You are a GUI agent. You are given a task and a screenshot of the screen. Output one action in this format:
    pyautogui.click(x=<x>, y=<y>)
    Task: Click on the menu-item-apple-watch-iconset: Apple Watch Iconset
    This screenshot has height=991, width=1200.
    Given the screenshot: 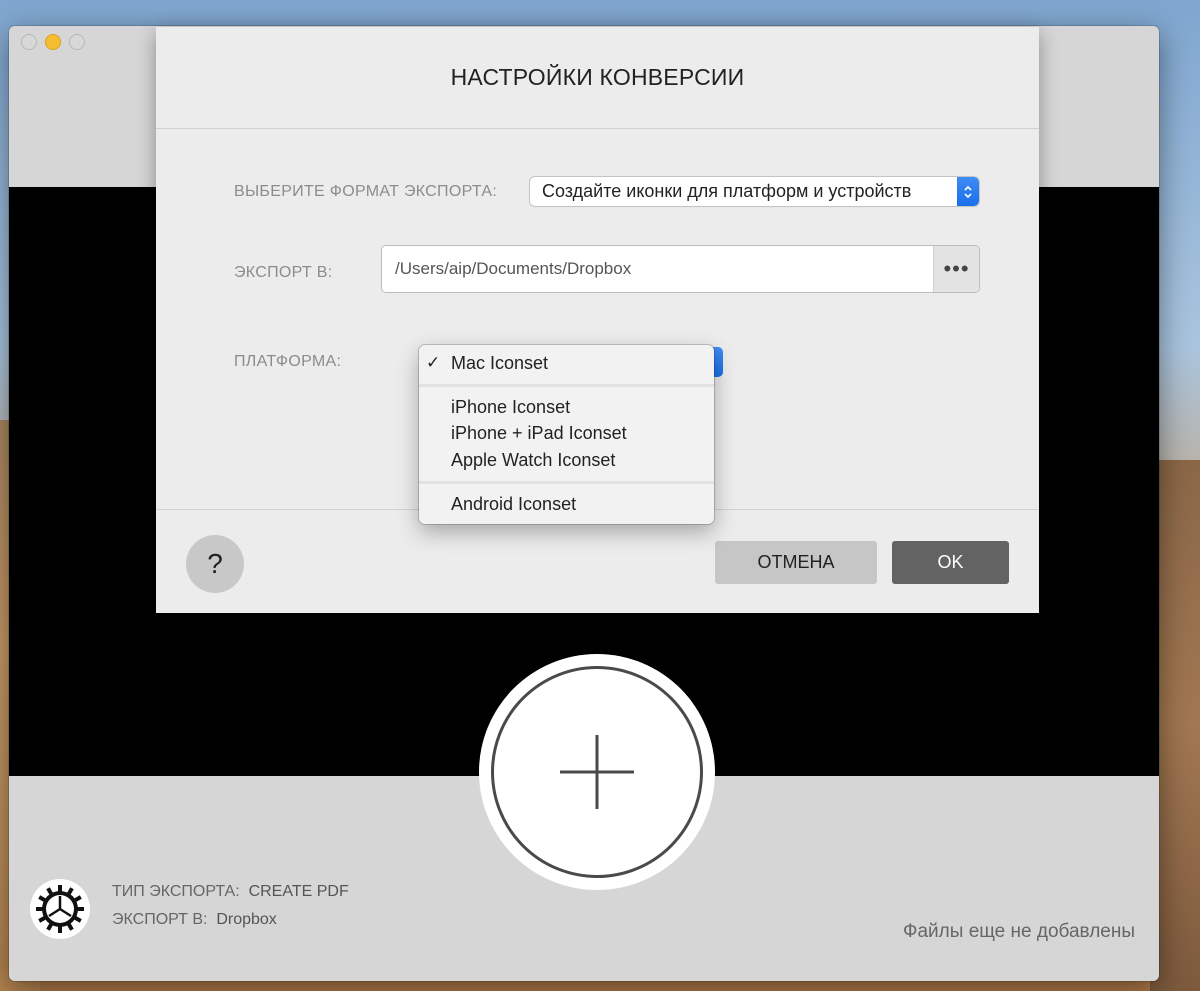 What is the action you would take?
    pyautogui.click(x=566, y=460)
    